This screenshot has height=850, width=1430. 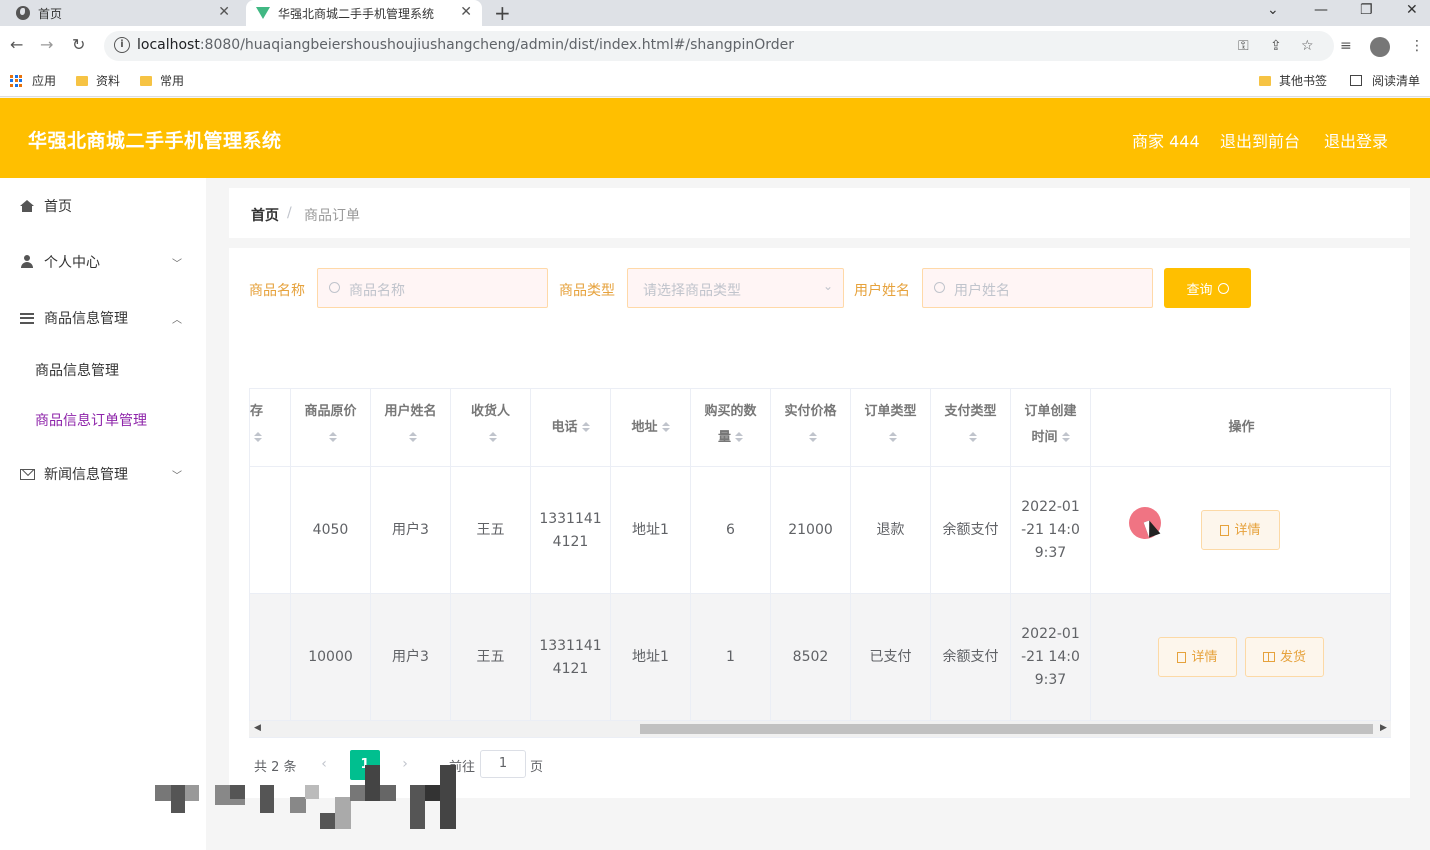 What do you see at coordinates (103, 370) in the screenshot?
I see `sidebar-subitem-product-info: 商品信息管理` at bounding box center [103, 370].